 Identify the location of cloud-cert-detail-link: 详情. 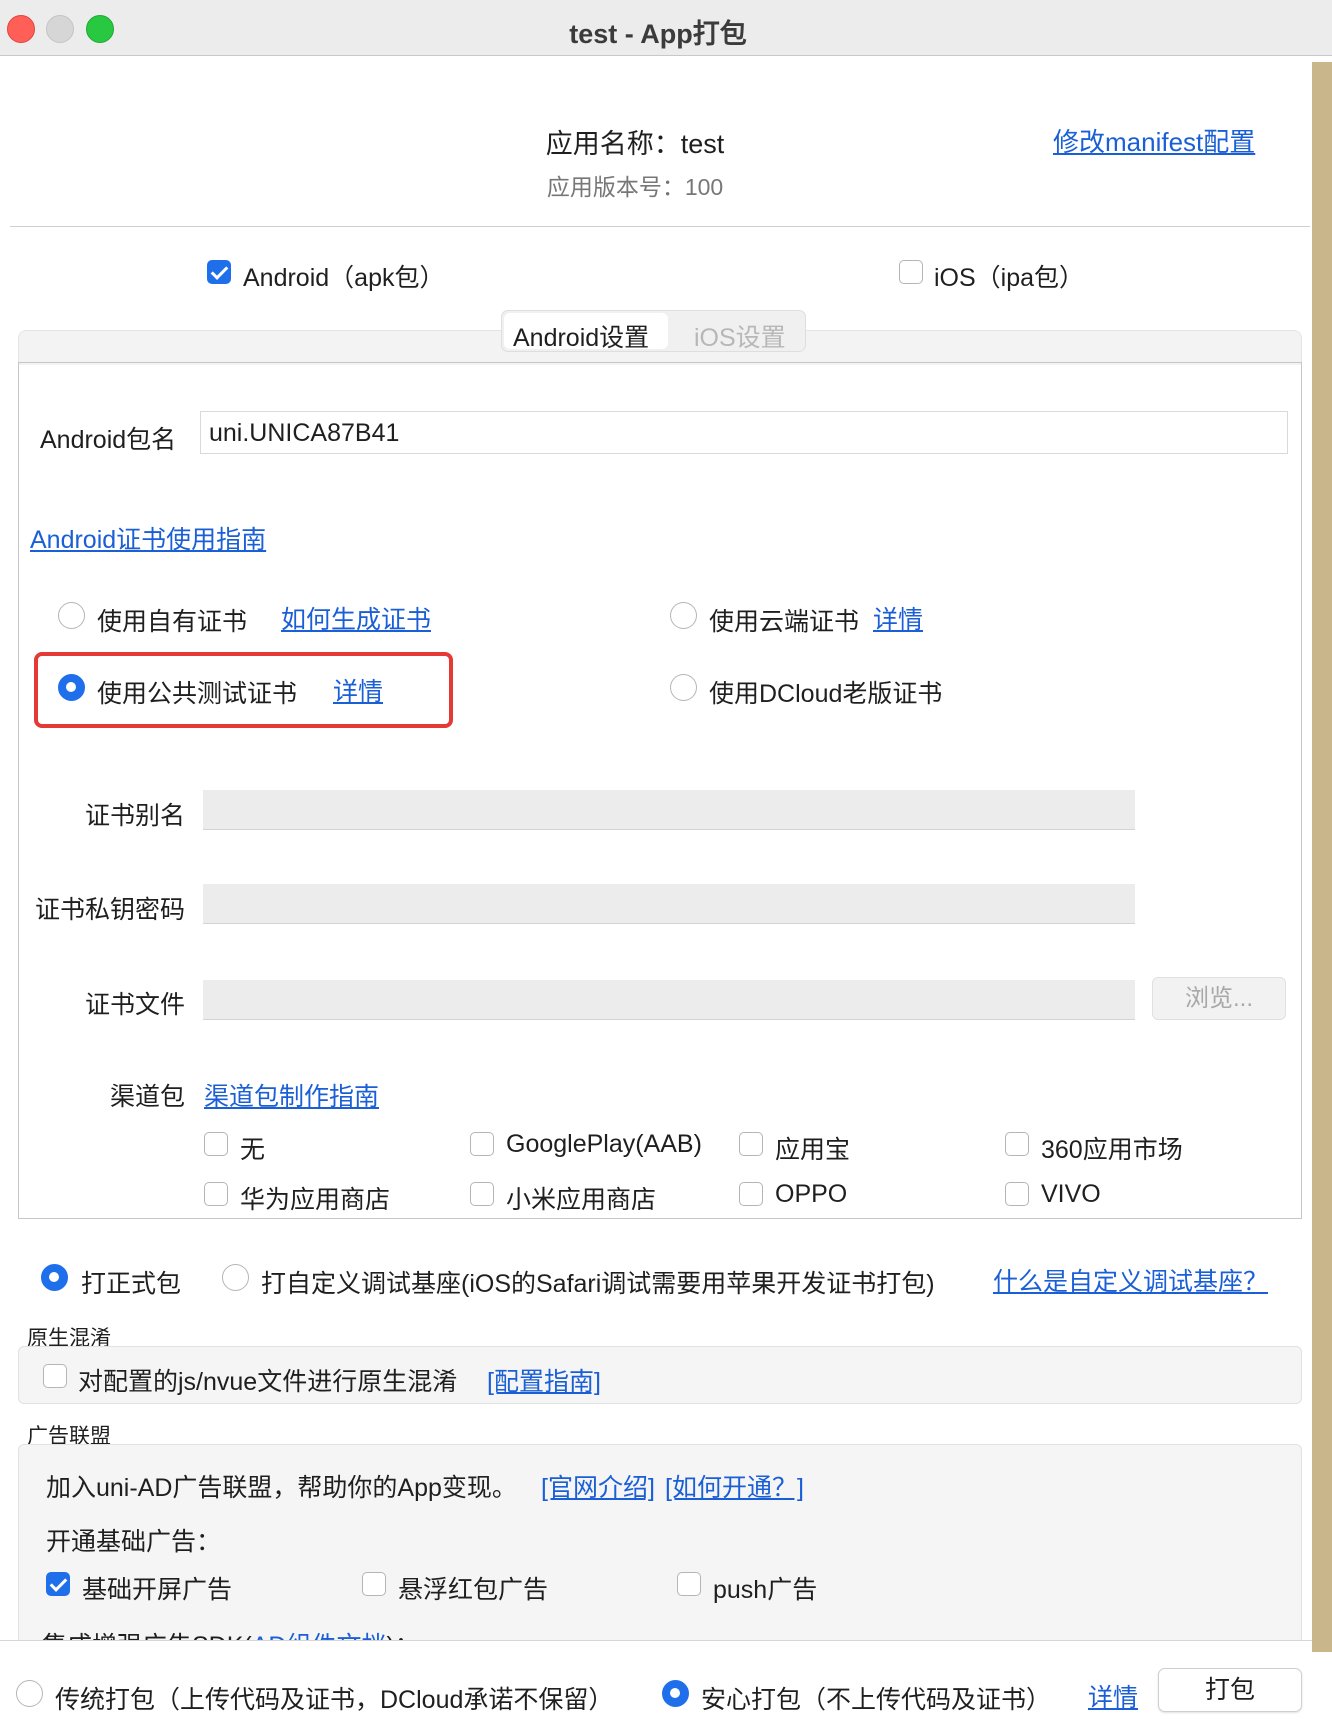
(898, 618).